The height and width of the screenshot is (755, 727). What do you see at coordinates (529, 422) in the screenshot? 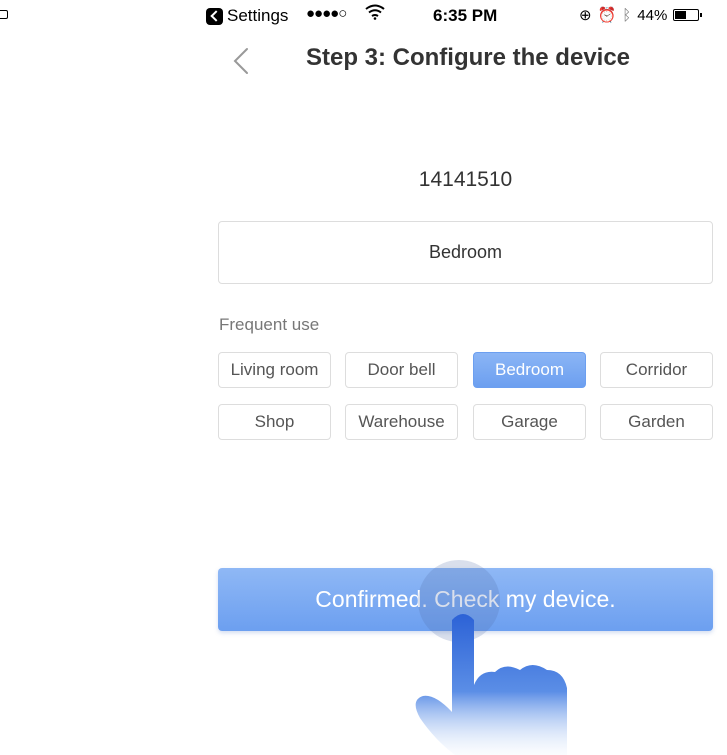
I see `frequent-option: Garage` at bounding box center [529, 422].